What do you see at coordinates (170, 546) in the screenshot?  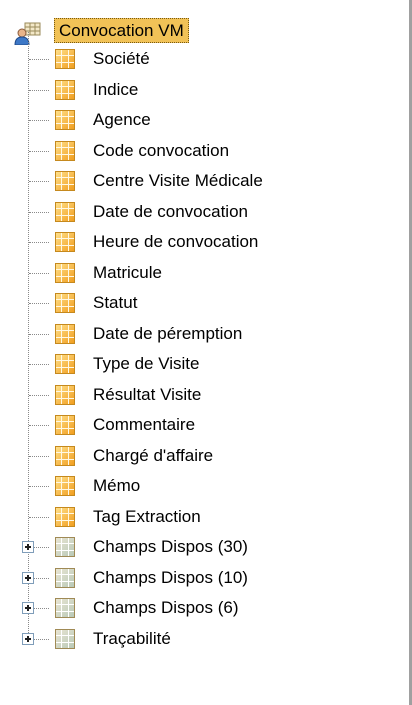 I see `group-label: Champs Dispos (30)` at bounding box center [170, 546].